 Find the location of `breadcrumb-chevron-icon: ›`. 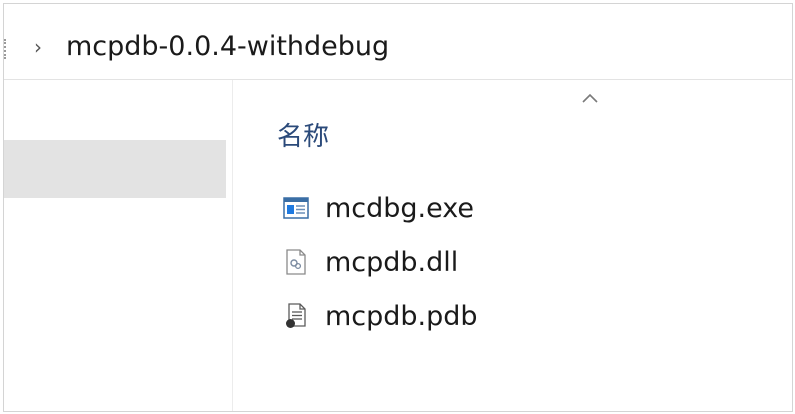

breadcrumb-chevron-icon: › is located at coordinates (38, 47).